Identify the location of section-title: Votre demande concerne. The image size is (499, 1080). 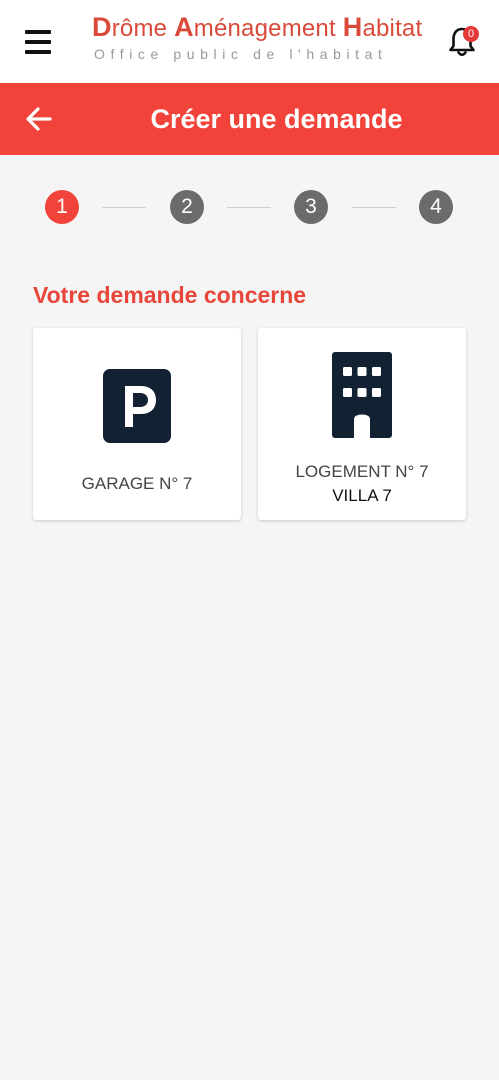
(170, 295).